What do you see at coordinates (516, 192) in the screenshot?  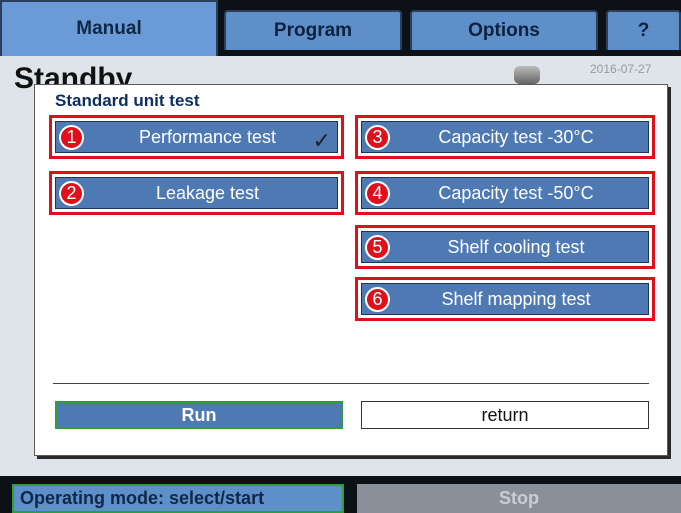 I see `test-label: Capacity test -50°C` at bounding box center [516, 192].